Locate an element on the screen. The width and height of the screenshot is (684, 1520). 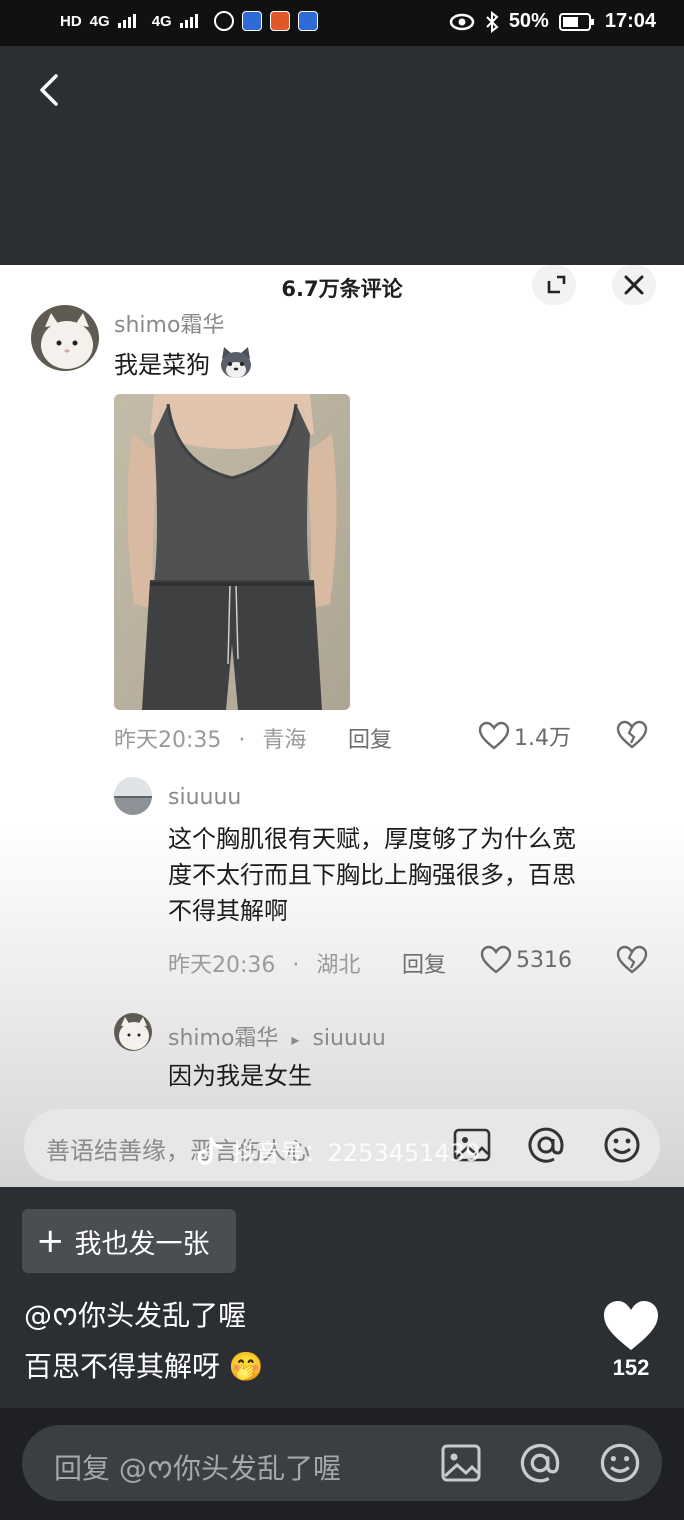
status-right: 50% 17:04 is located at coordinates (552, 21).